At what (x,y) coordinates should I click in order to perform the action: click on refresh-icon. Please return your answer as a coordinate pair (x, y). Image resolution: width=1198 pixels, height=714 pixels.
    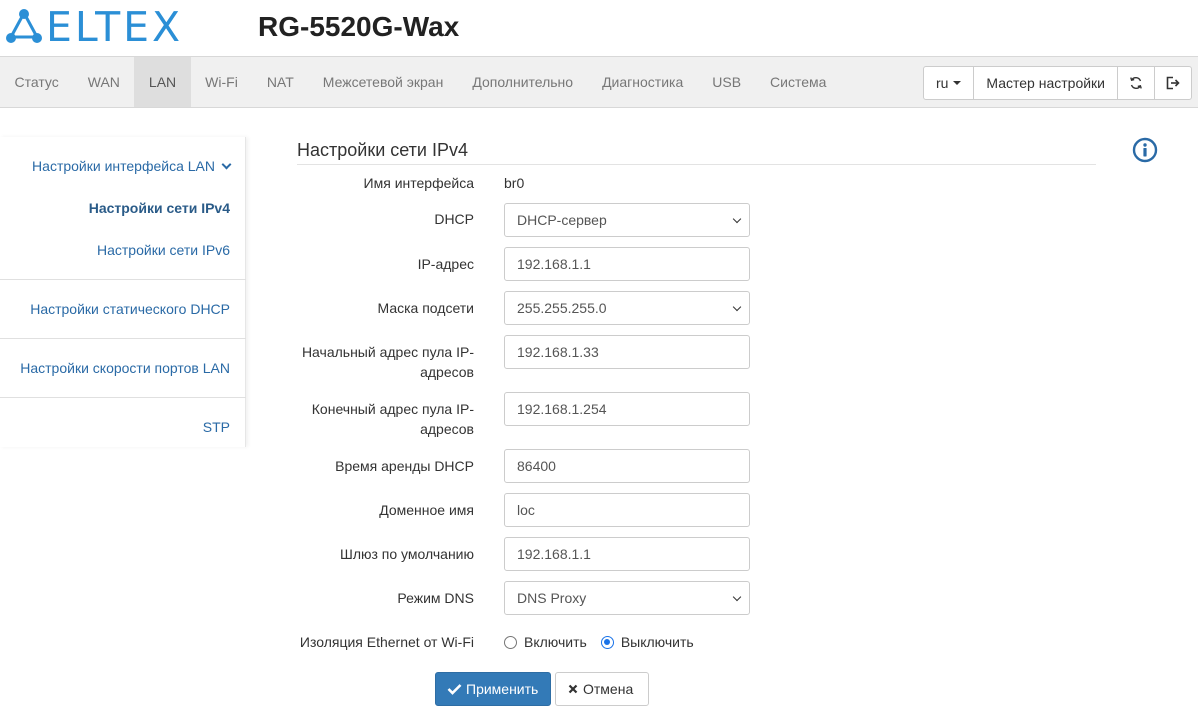
    Looking at the image, I should click on (1136, 83).